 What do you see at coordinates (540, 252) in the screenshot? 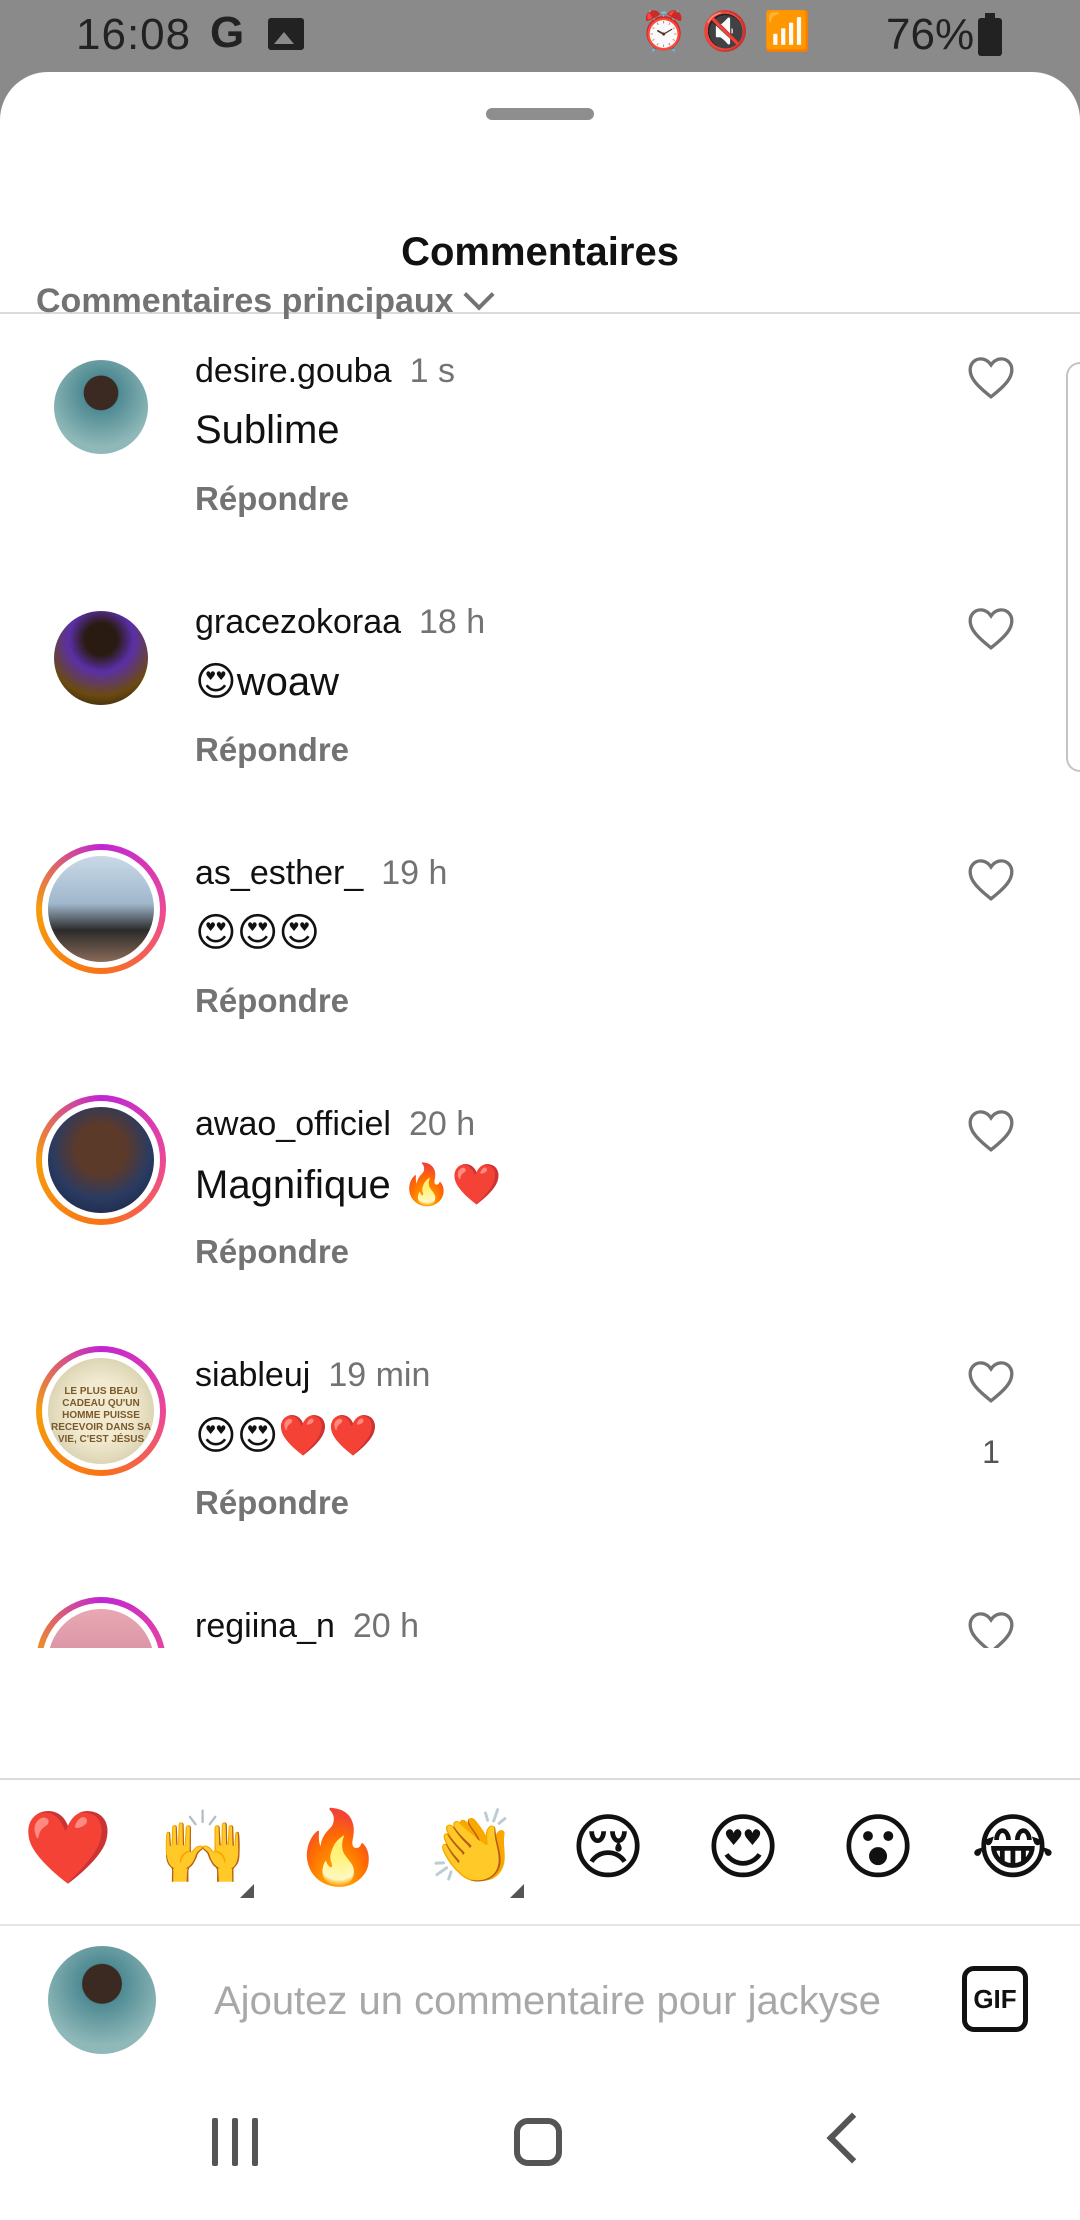
I see `sheet-title: Commentaires` at bounding box center [540, 252].